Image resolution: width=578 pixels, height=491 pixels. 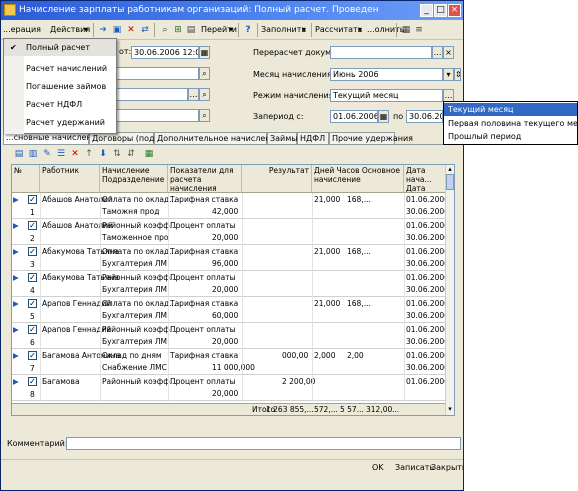 I want to click on column-header-days-hours: Дней Часов Основное начисление, so click(x=358, y=179).